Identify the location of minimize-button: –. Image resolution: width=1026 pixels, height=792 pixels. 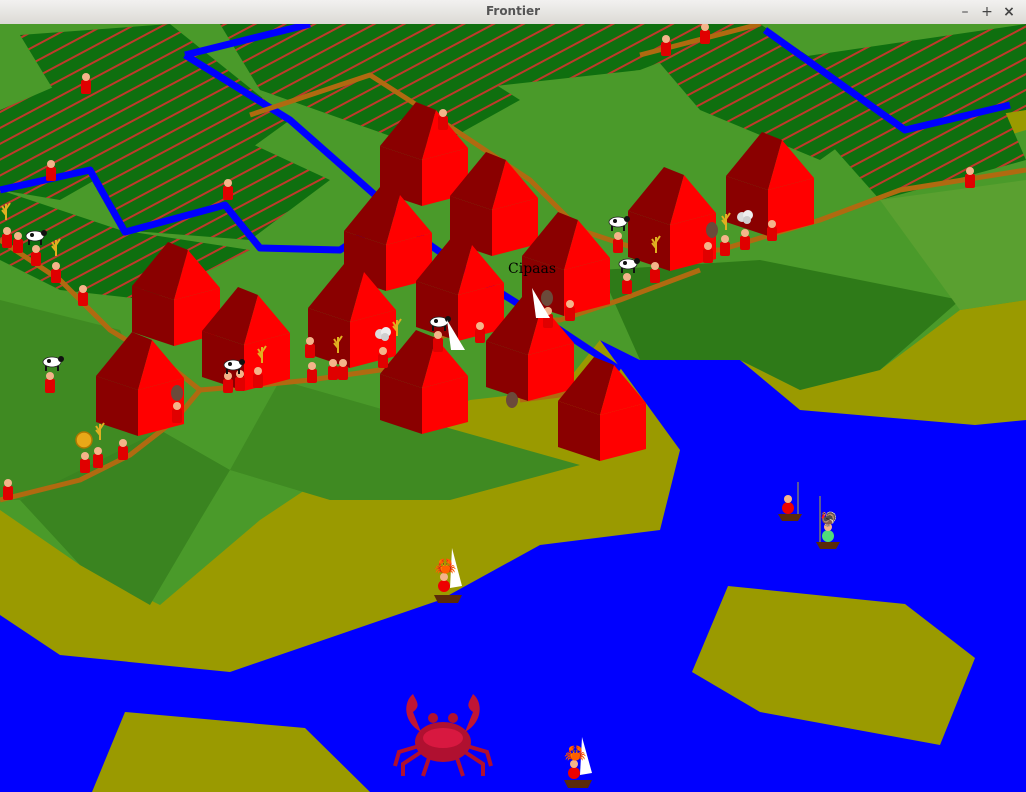
(965, 12).